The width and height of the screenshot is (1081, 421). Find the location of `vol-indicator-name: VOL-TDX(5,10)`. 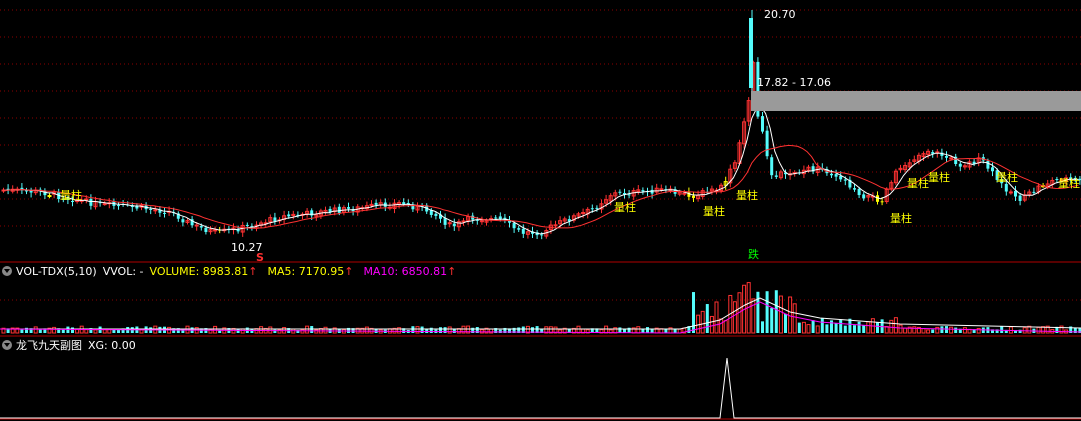

vol-indicator-name: VOL-TDX(5,10) is located at coordinates (56, 271).